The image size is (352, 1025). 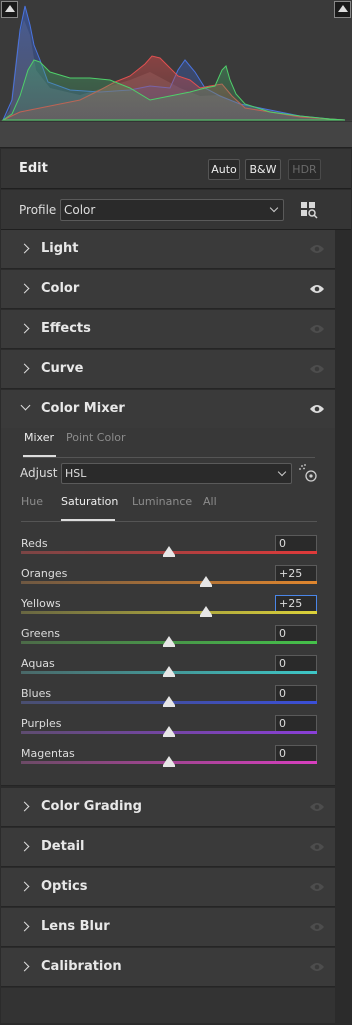 I want to click on adjust-label: Adjust, so click(x=39, y=473).